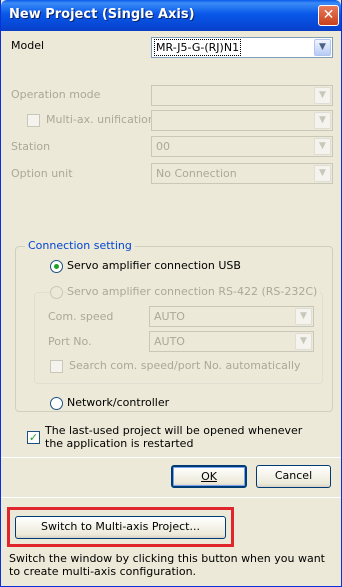 The image size is (342, 587). What do you see at coordinates (242, 120) in the screenshot?
I see `multi-axis-select: ▼` at bounding box center [242, 120].